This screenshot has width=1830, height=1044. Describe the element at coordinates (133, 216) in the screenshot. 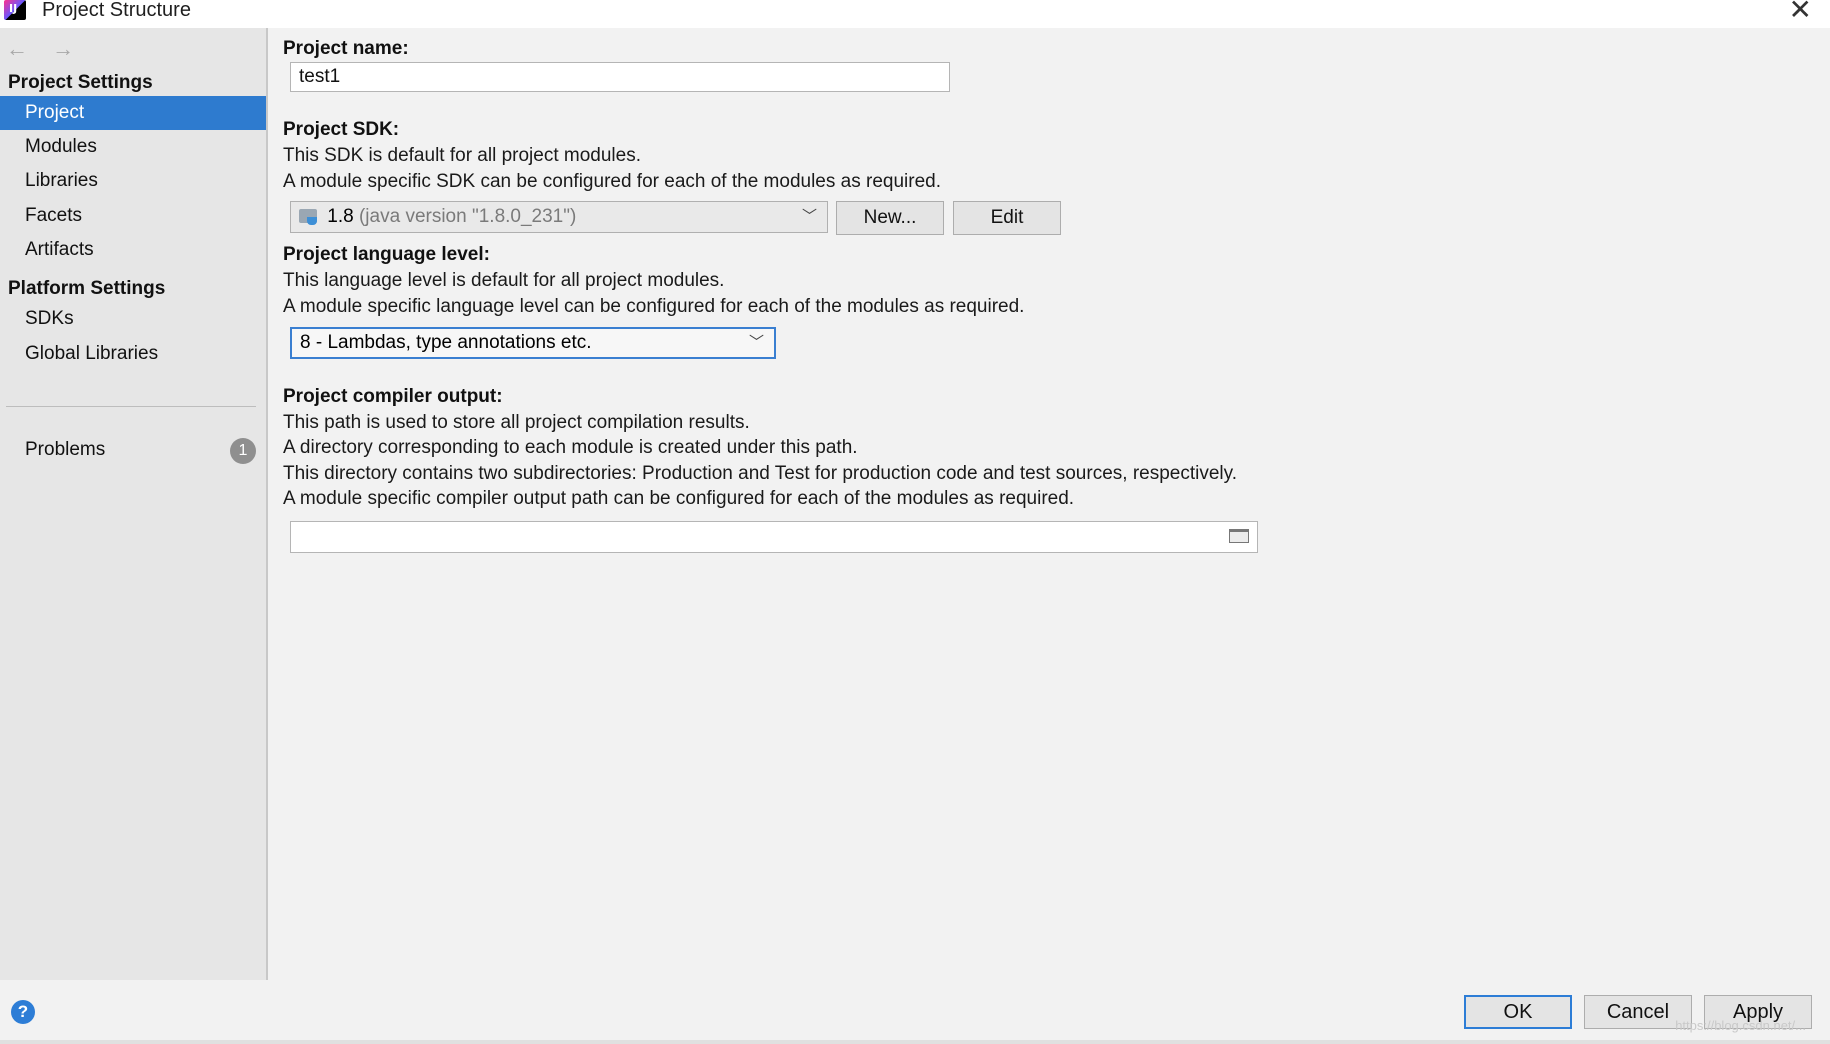

I see `sidebar-item-facets: Facets` at that location.